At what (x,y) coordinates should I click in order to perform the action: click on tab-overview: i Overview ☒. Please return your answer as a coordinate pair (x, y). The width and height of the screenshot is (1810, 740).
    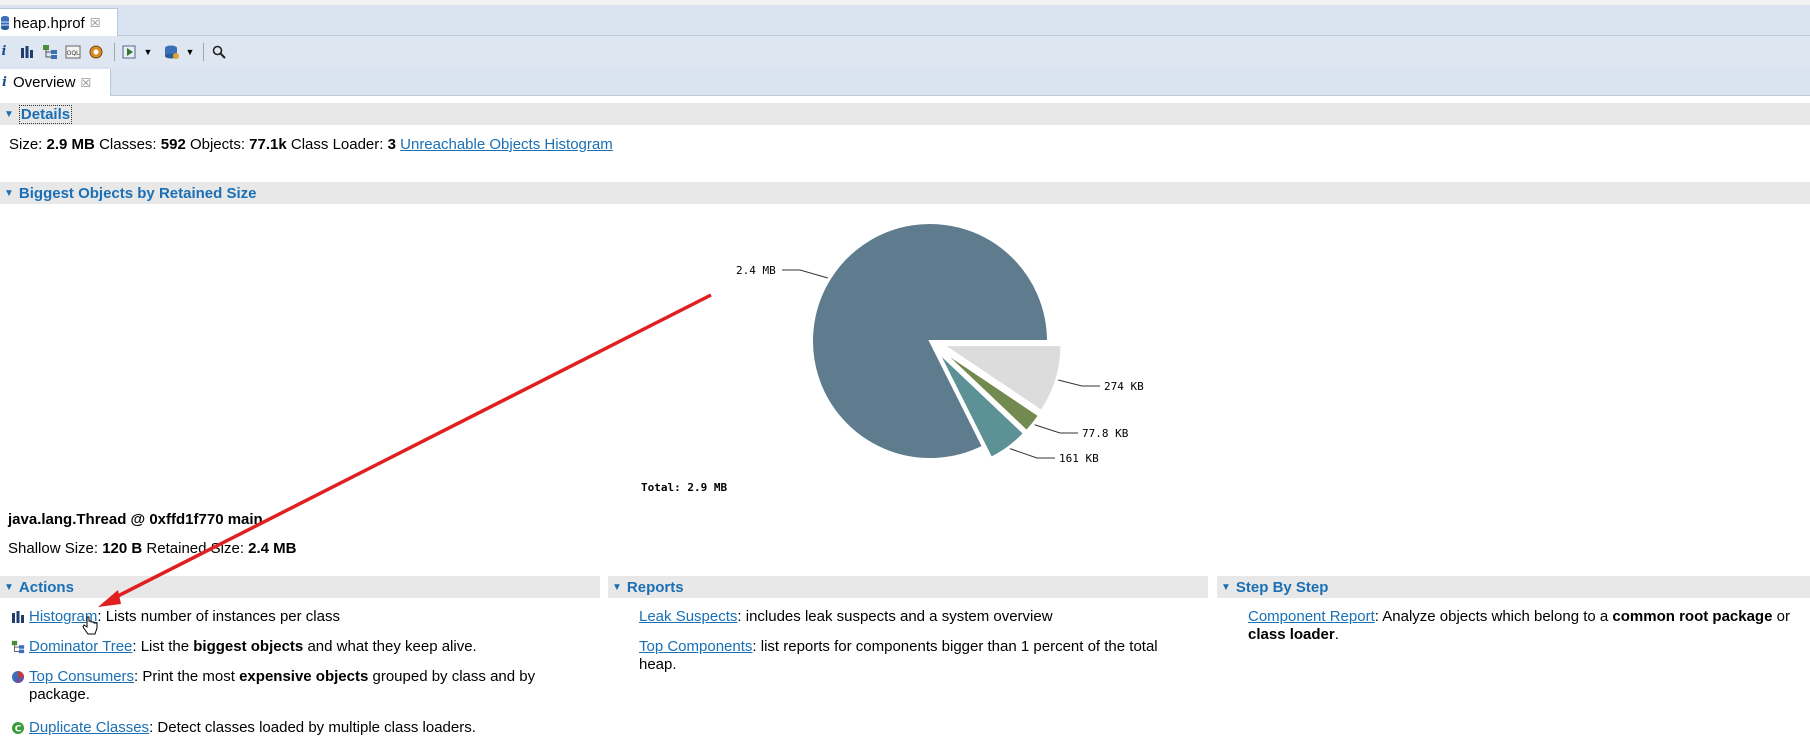
    Looking at the image, I should click on (55, 82).